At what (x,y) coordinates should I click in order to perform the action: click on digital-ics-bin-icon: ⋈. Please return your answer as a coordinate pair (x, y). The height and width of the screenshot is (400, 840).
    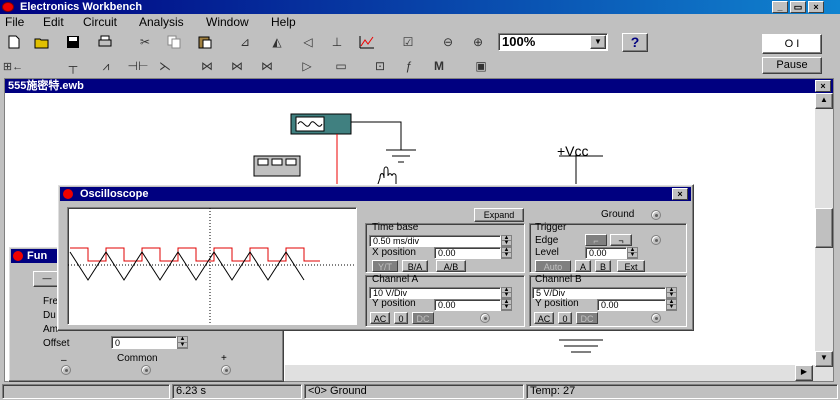
    Looking at the image, I should click on (237, 66).